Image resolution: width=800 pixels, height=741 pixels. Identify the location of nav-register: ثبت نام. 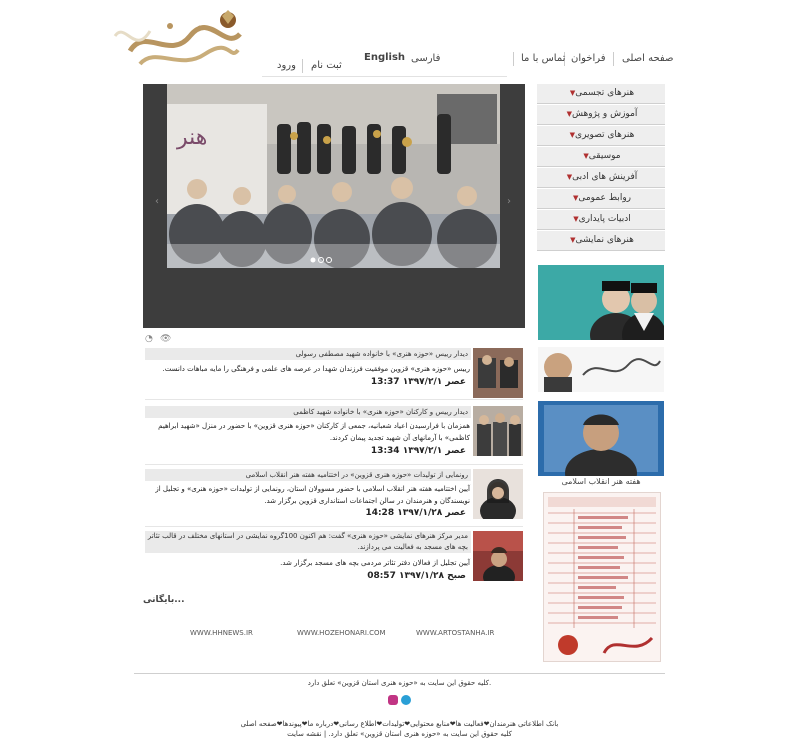
(326, 65).